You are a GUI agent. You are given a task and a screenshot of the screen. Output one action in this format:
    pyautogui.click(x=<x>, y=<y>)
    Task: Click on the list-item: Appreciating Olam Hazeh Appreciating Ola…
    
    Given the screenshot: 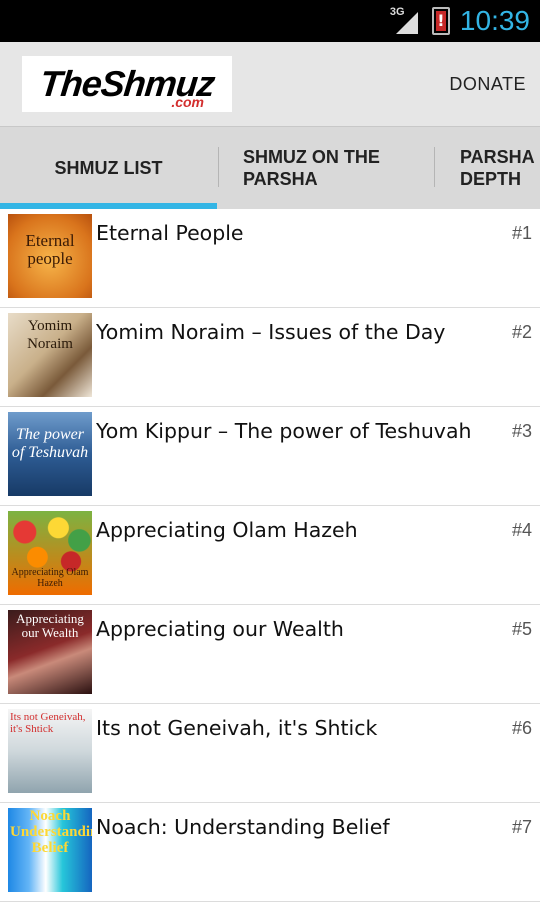 What is the action you would take?
    pyautogui.click(x=270, y=555)
    